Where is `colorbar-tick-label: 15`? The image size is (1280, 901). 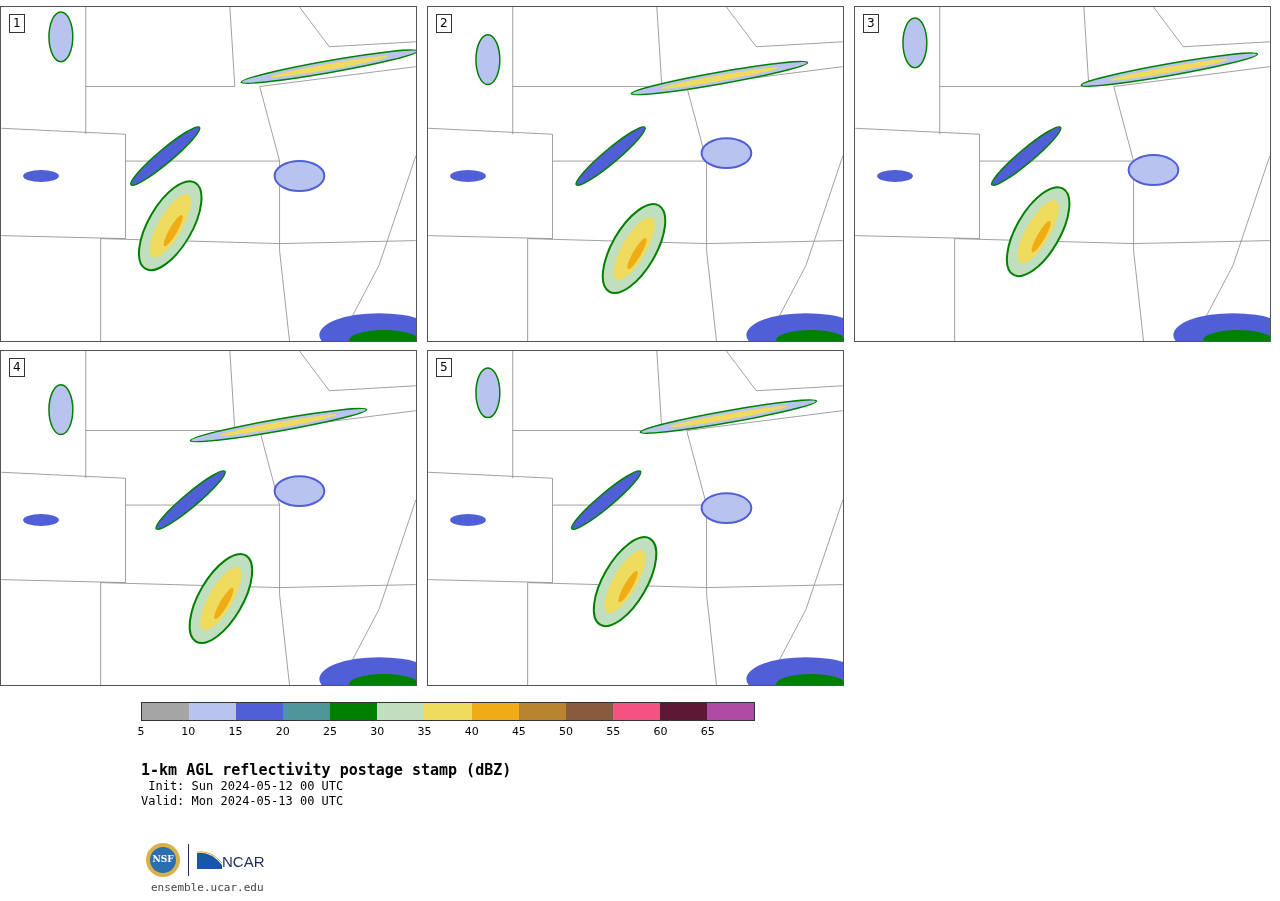 colorbar-tick-label: 15 is located at coordinates (235, 731).